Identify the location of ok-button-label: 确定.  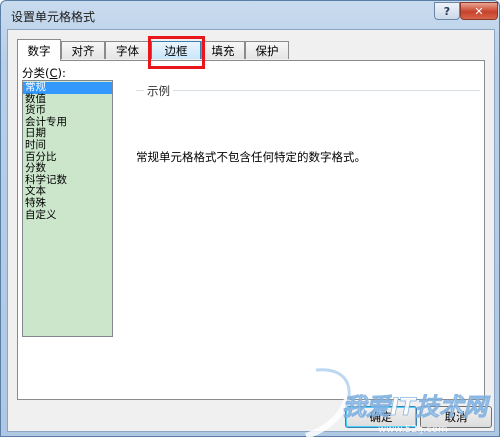
(381, 417).